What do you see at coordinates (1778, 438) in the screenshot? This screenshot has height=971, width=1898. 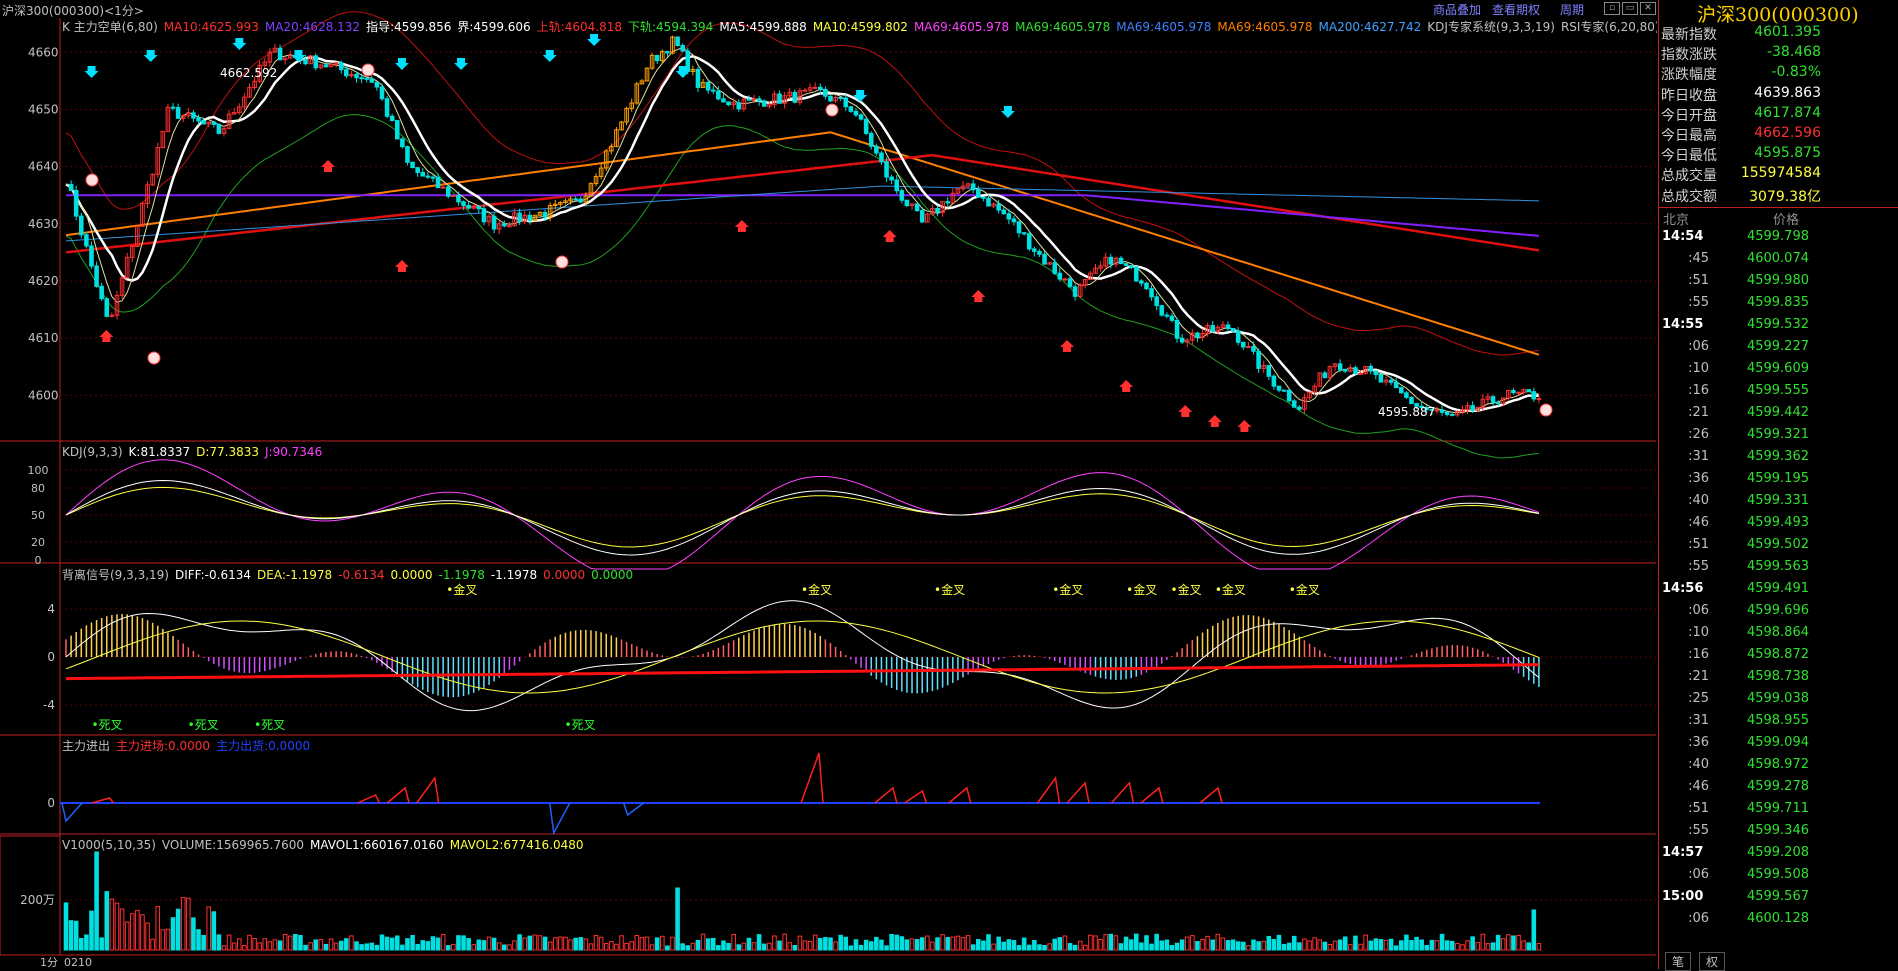 I see `tick-row: :26 4599.321` at bounding box center [1778, 438].